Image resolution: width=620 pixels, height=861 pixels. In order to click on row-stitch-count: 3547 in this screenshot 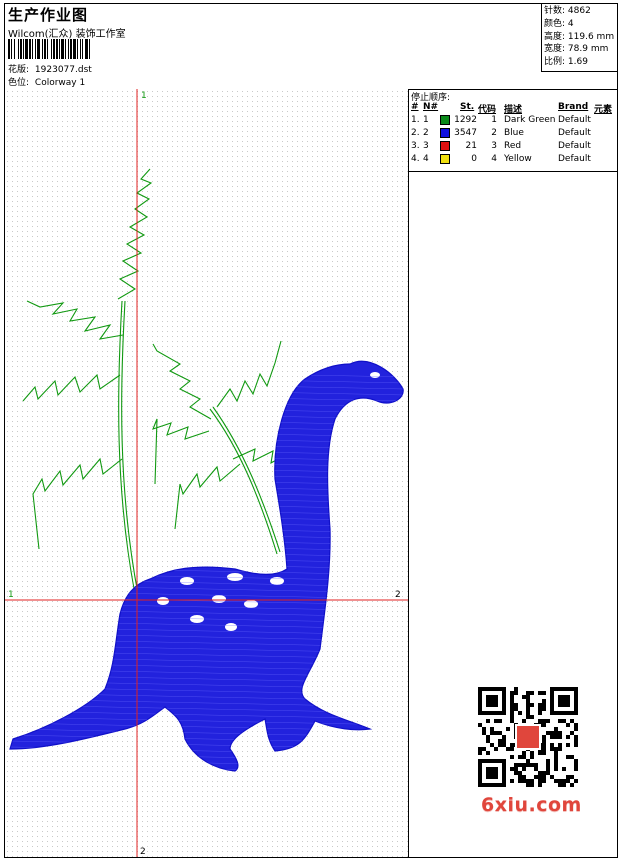, I will do `click(465, 133)`.